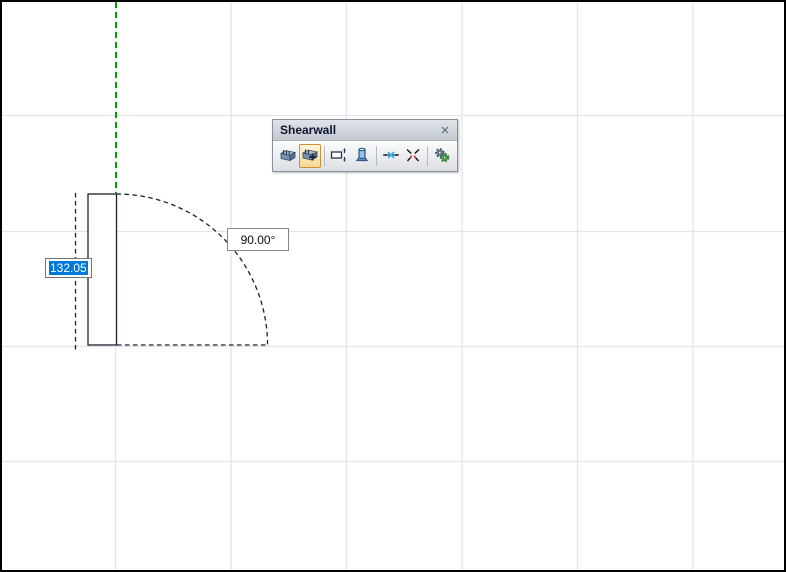 The width and height of the screenshot is (786, 572). I want to click on dimension-input: 132.05, so click(68, 268).